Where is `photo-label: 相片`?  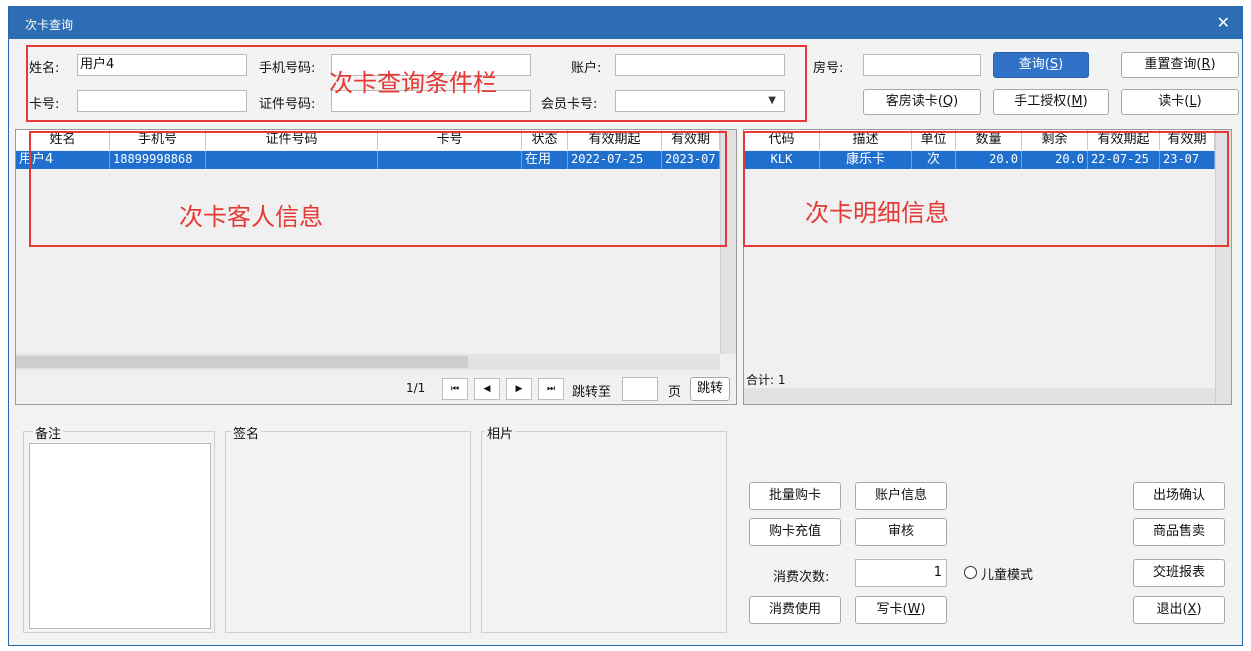 photo-label: 相片 is located at coordinates (500, 432).